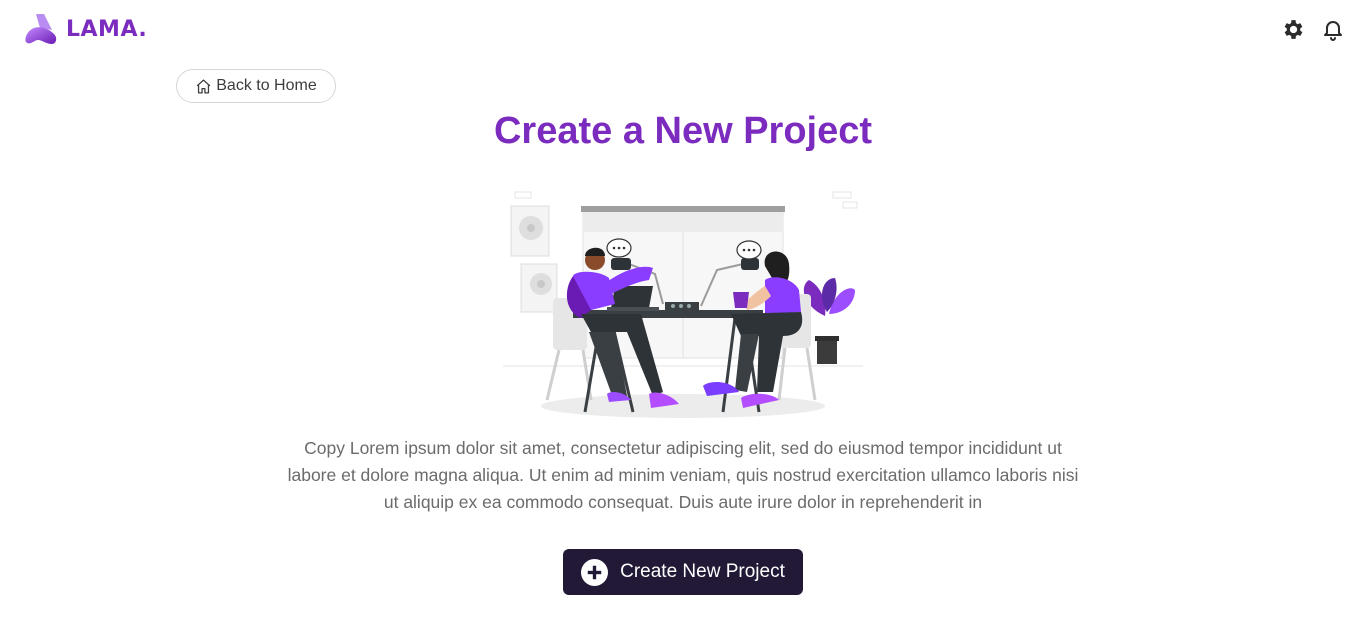  I want to click on header-actions, so click(1313, 29).